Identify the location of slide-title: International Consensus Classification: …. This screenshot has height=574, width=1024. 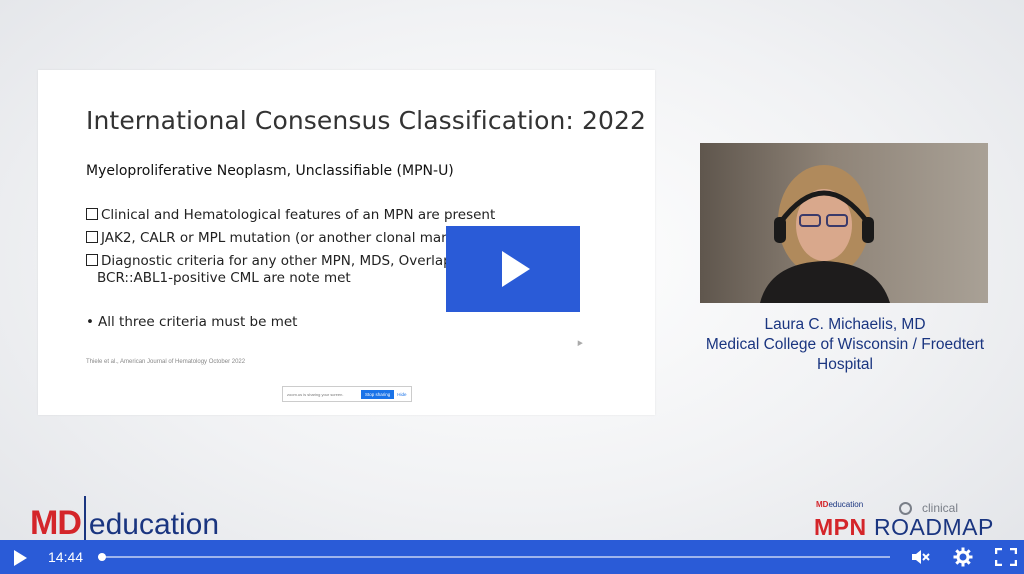
(366, 120).